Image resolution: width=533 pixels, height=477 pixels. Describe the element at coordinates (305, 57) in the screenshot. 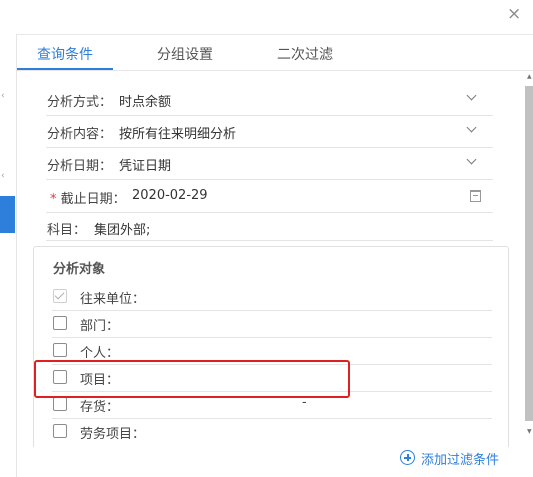

I see `tab-secondary-filter: 二次过滤` at that location.